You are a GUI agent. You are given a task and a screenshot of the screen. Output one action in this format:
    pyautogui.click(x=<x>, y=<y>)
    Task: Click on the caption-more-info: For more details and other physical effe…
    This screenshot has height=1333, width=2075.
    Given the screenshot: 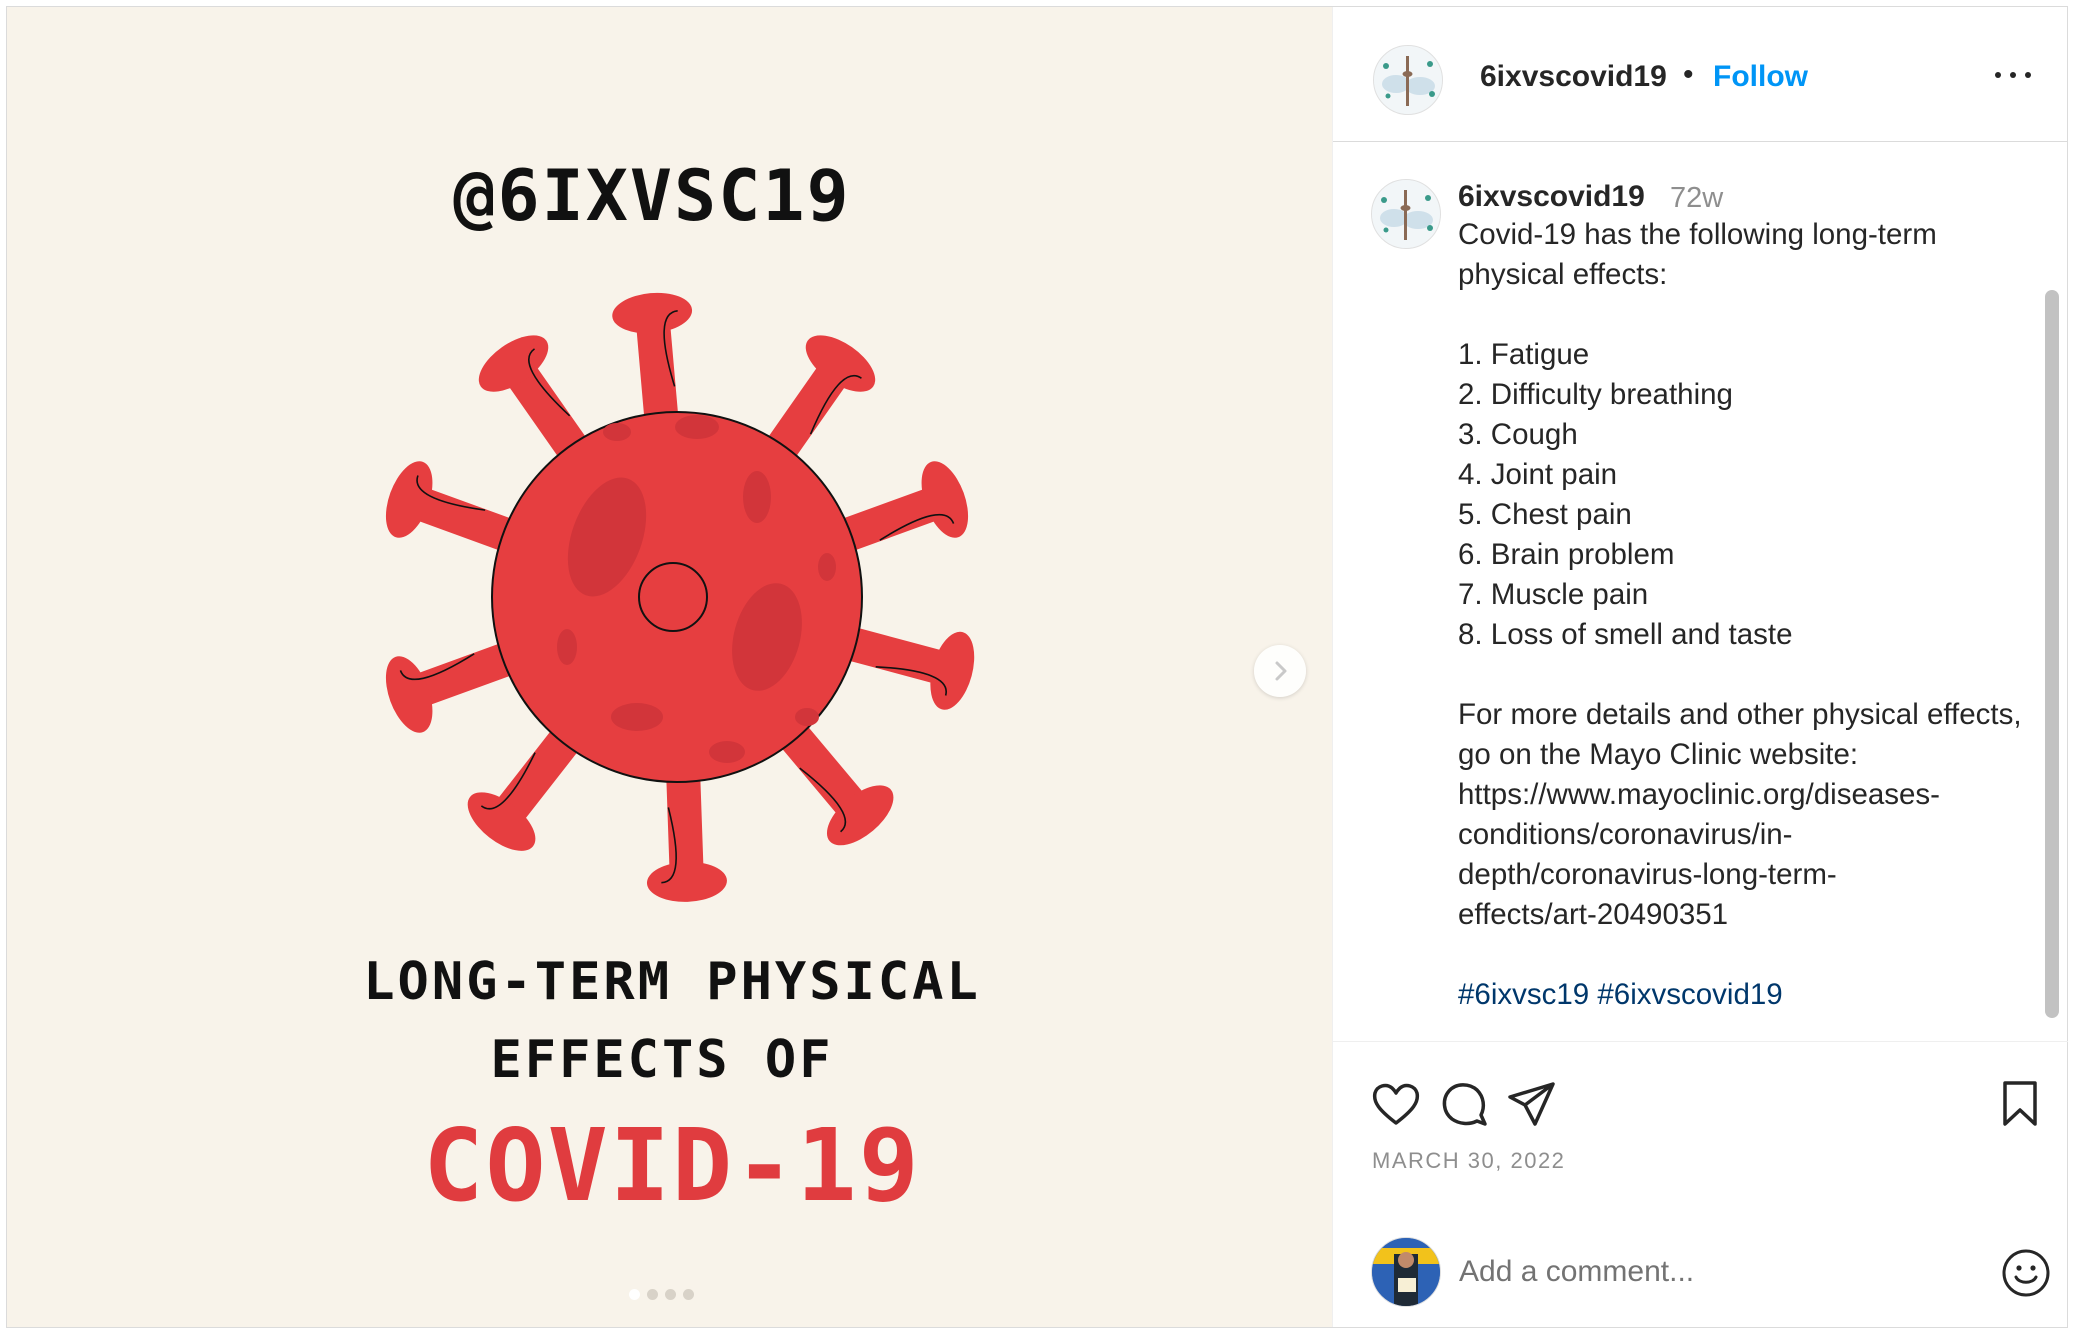 What is the action you would take?
    pyautogui.click(x=1740, y=734)
    